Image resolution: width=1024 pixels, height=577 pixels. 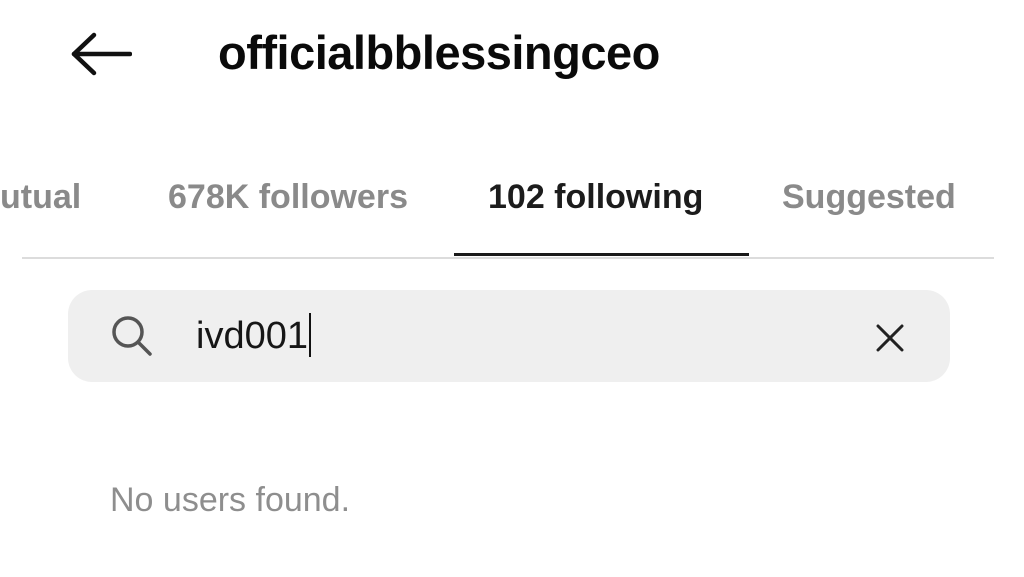 I want to click on search-icon, so click(x=132, y=336).